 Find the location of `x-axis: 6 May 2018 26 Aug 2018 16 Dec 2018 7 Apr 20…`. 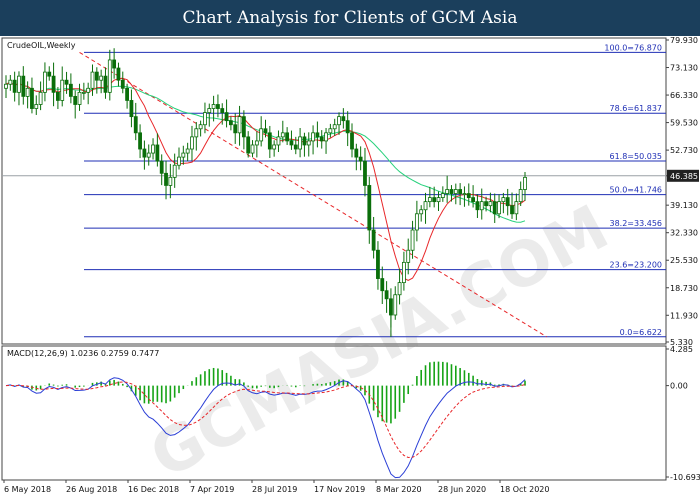

x-axis: 6 May 2018 26 Aug 2018 16 Dec 2018 7 Apr 20… is located at coordinates (276, 487).